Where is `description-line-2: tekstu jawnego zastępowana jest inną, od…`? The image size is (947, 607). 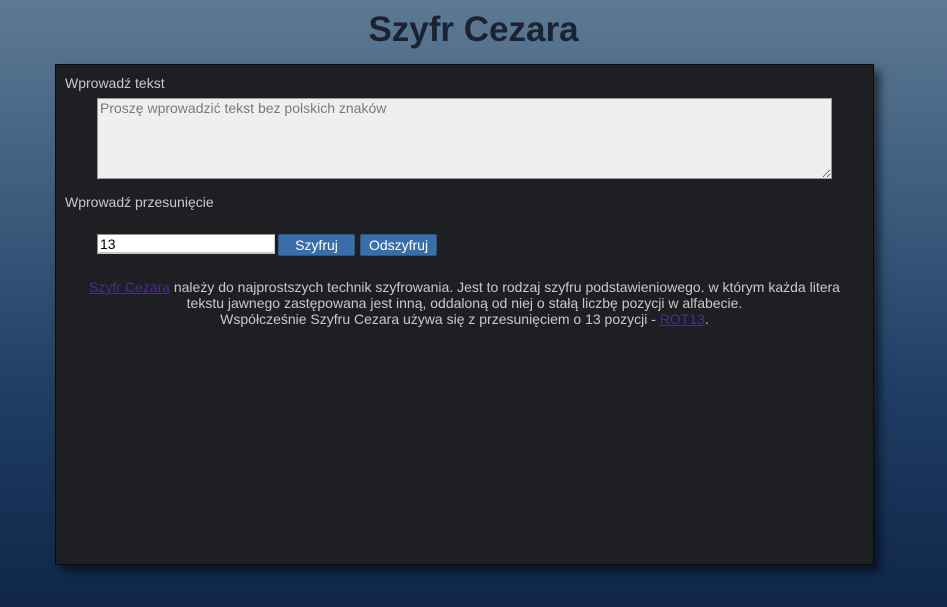
description-line-2: tekstu jawnego zastępowana jest inną, od… is located at coordinates (464, 303).